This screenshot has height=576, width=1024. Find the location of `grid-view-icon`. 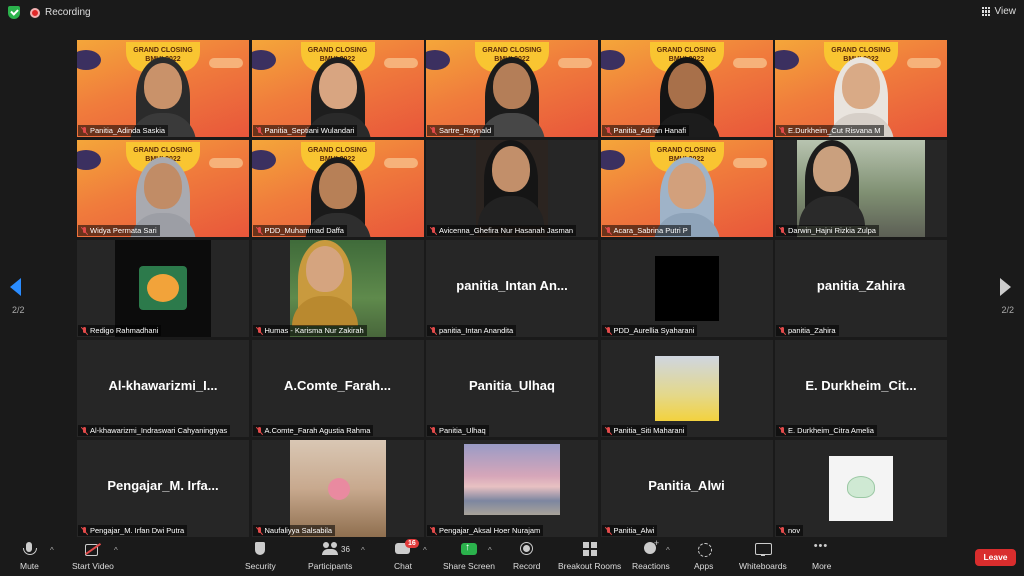

grid-view-icon is located at coordinates (986, 11).